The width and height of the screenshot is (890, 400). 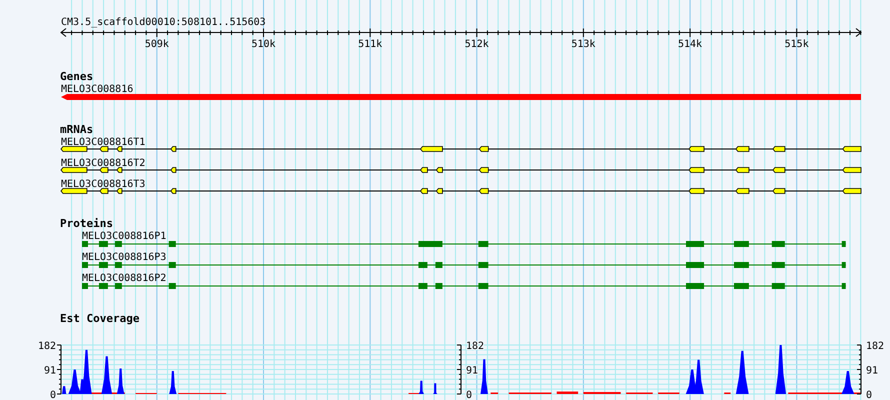 What do you see at coordinates (124, 278) in the screenshot?
I see `protein-label: MELO3C008816P2` at bounding box center [124, 278].